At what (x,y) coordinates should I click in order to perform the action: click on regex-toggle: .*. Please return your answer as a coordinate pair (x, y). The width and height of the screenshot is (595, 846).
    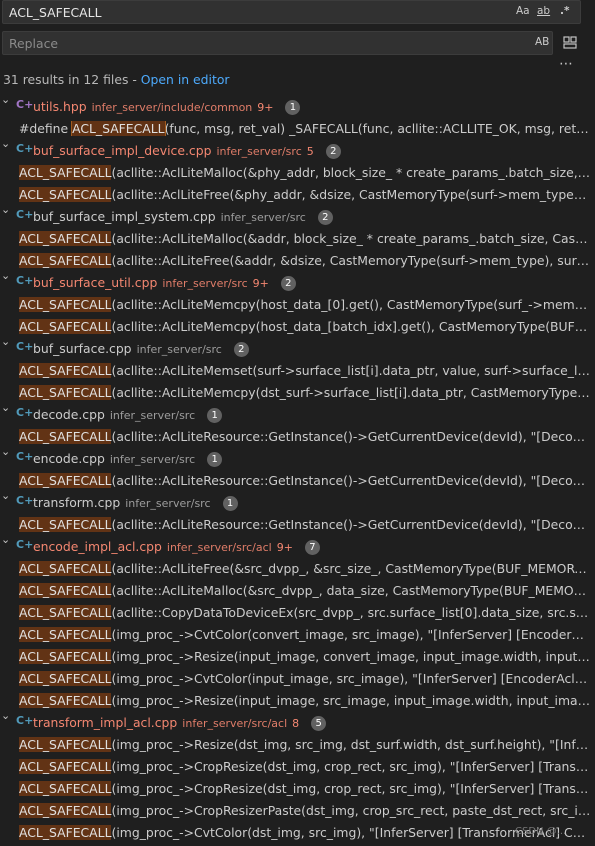
    Looking at the image, I should click on (564, 11).